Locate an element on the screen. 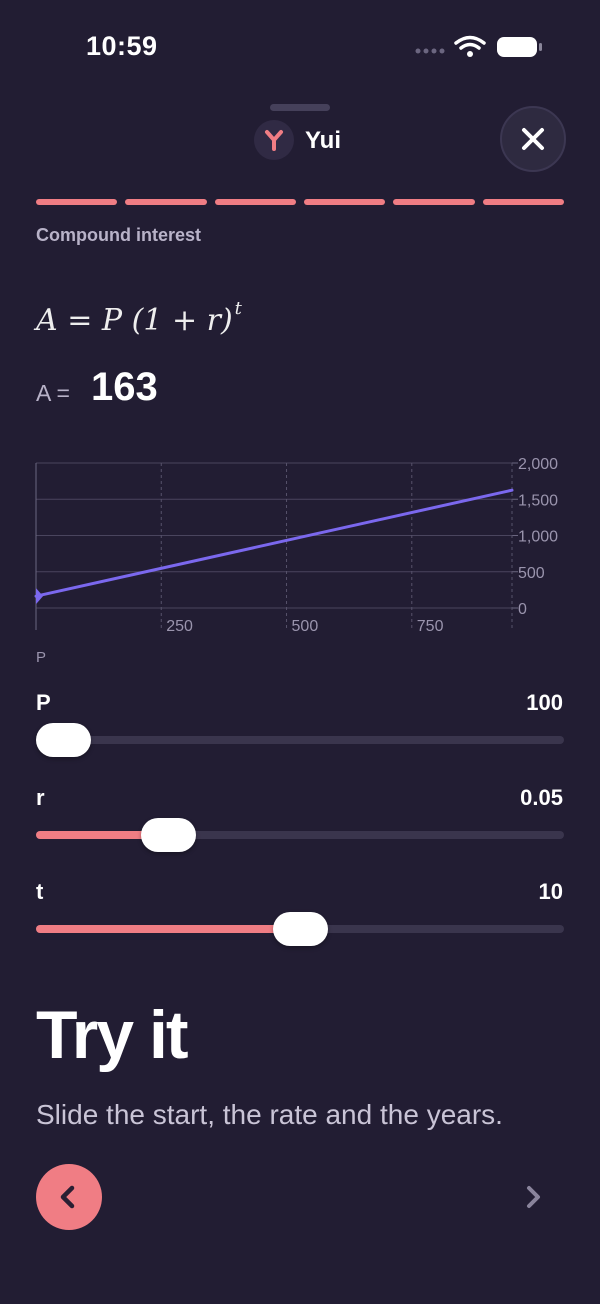  previous-button is located at coordinates (69, 1197).